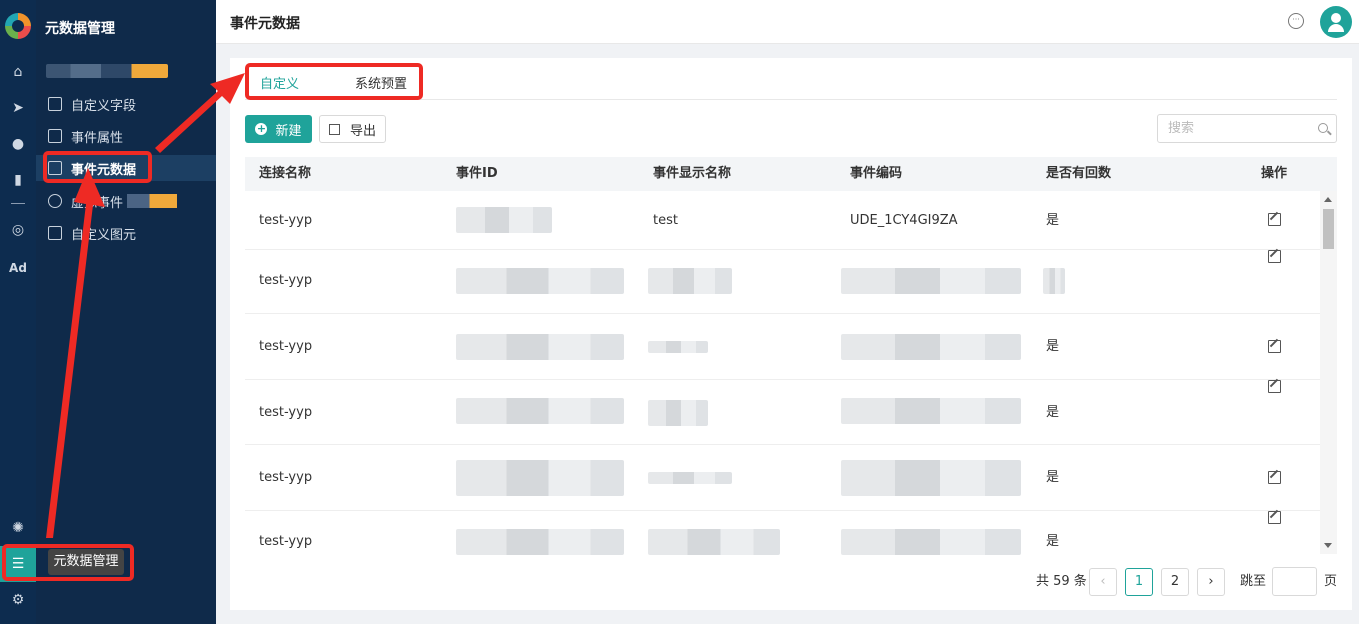 The image size is (1359, 624). What do you see at coordinates (1233, 128) in the screenshot?
I see `search-input` at bounding box center [1233, 128].